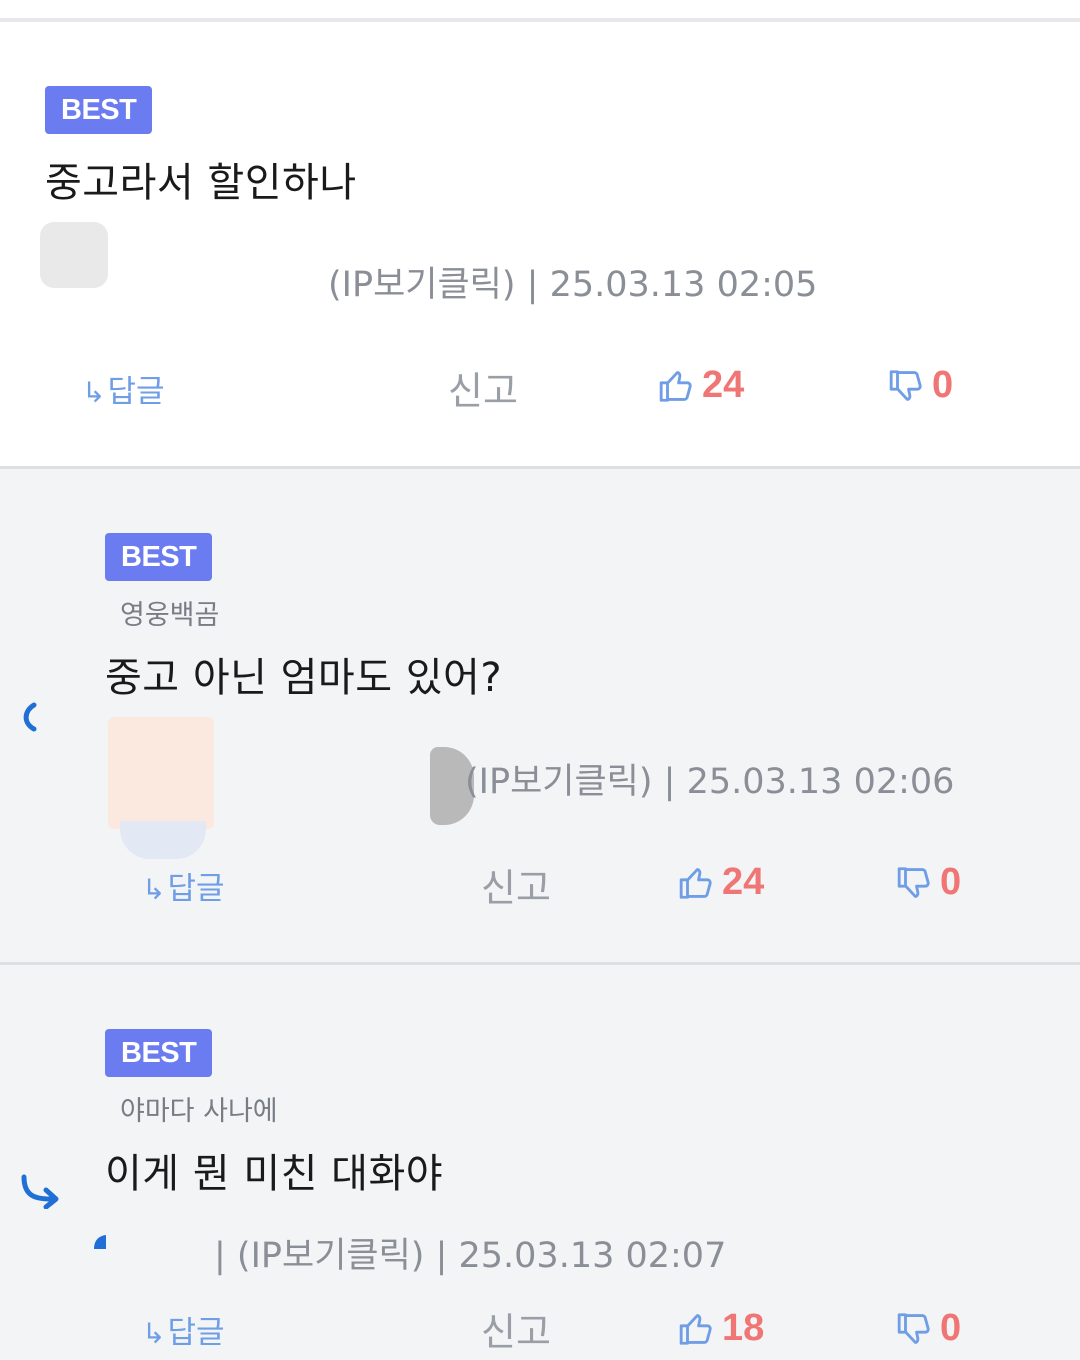 The height and width of the screenshot is (1360, 1080). I want to click on comment-meta: | (IP보기클릭) | 25.03.13 02:07, so click(470, 1252).